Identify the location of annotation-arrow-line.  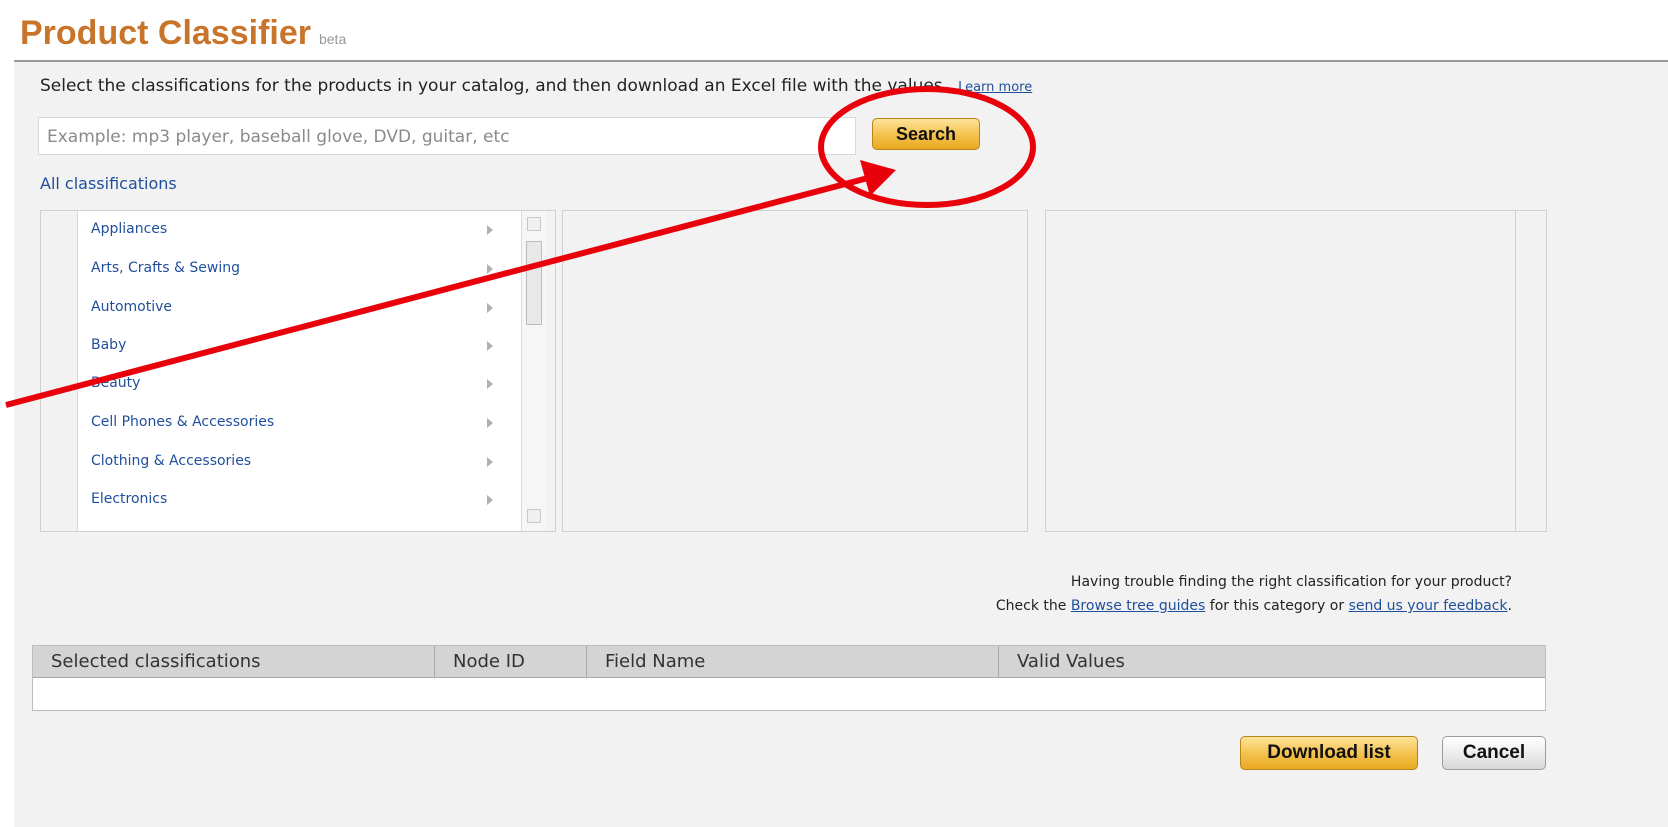
(437, 291).